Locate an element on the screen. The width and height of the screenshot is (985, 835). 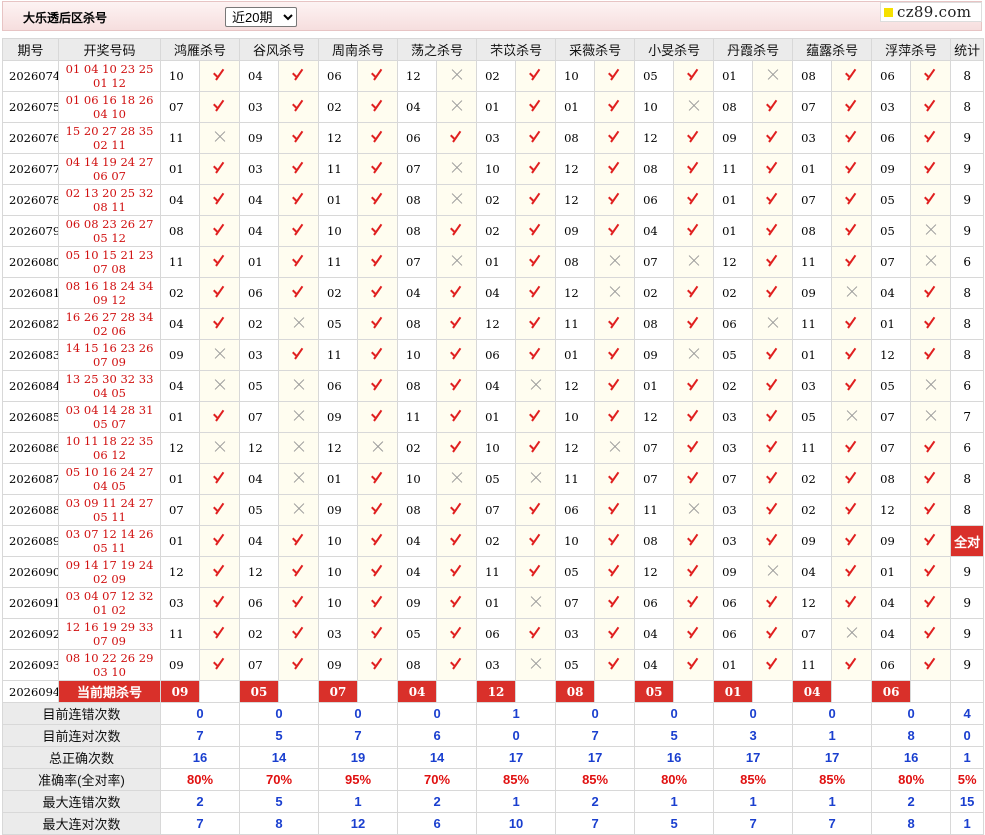
kill-number-cell: 11 is located at coordinates (654, 510).